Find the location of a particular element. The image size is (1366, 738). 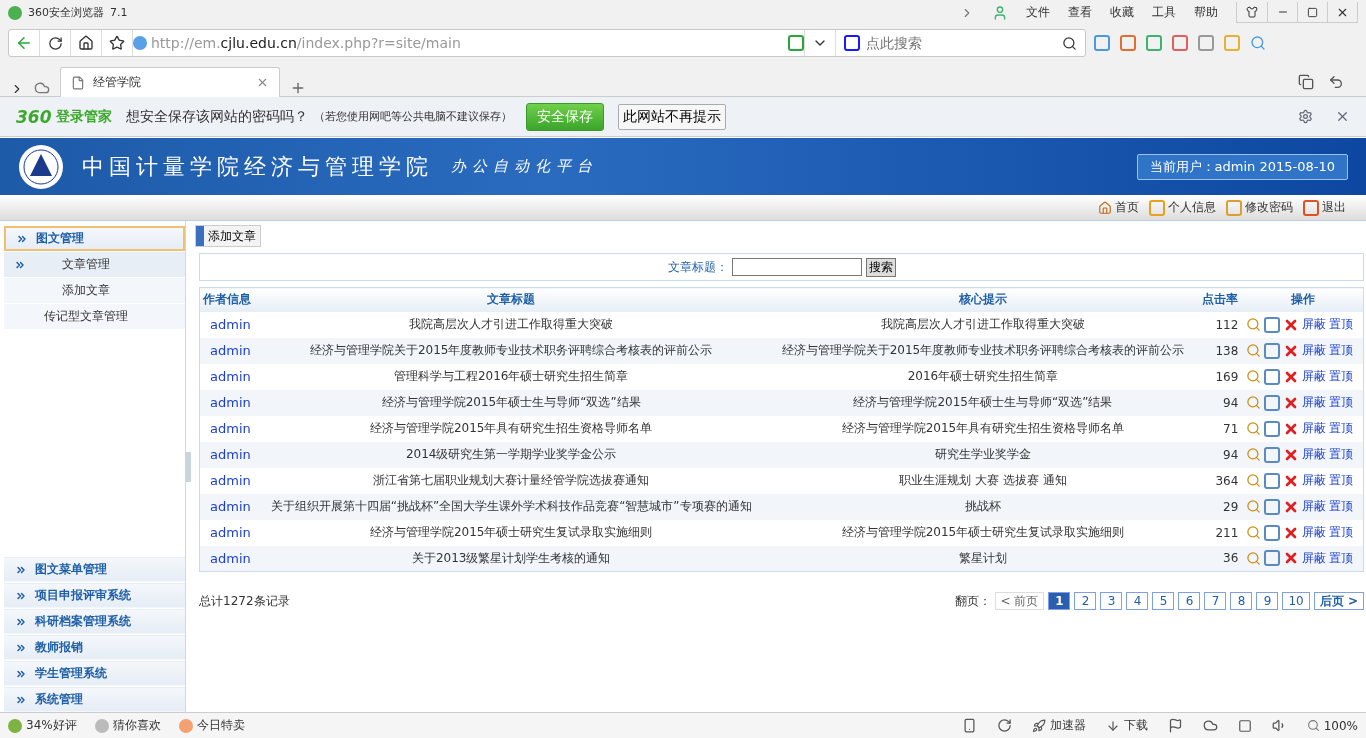

rating-item: 34%好评 is located at coordinates (51, 725).